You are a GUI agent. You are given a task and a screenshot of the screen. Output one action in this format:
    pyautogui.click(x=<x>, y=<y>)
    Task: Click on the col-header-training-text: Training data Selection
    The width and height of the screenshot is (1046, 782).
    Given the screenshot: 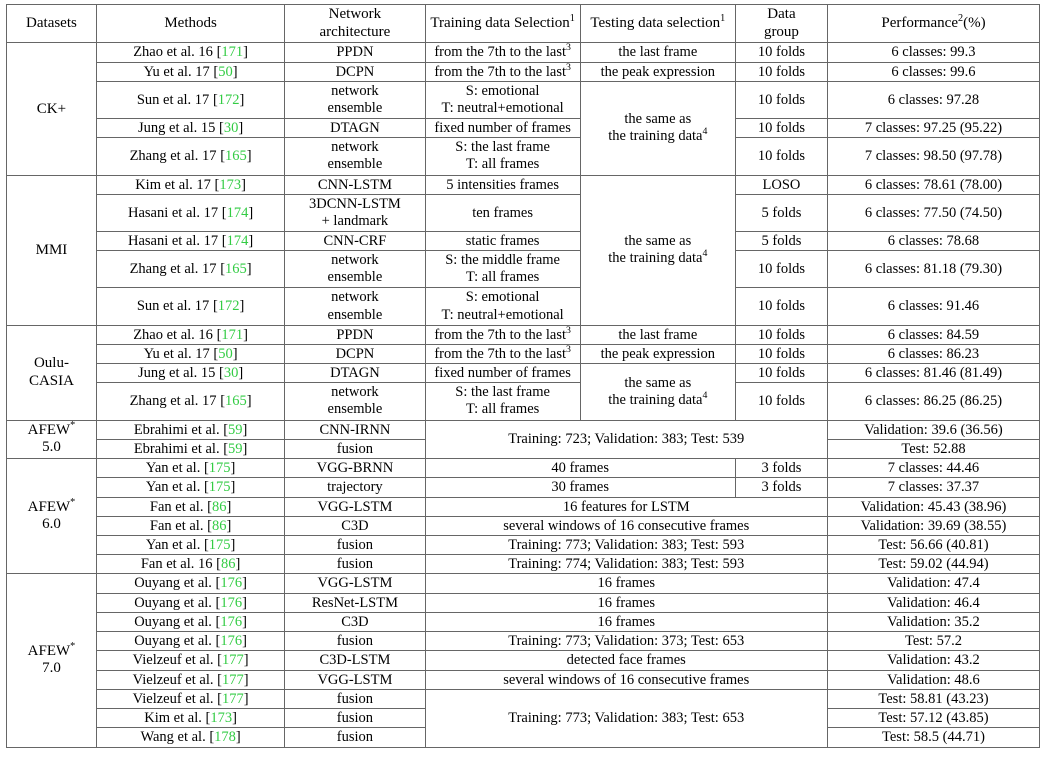 What is the action you would take?
    pyautogui.click(x=500, y=23)
    